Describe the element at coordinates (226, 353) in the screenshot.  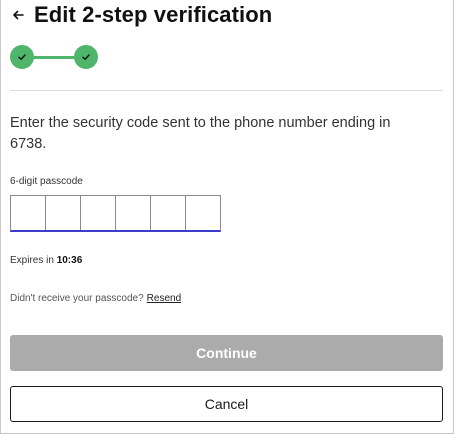
I see `continue-button: Continue` at that location.